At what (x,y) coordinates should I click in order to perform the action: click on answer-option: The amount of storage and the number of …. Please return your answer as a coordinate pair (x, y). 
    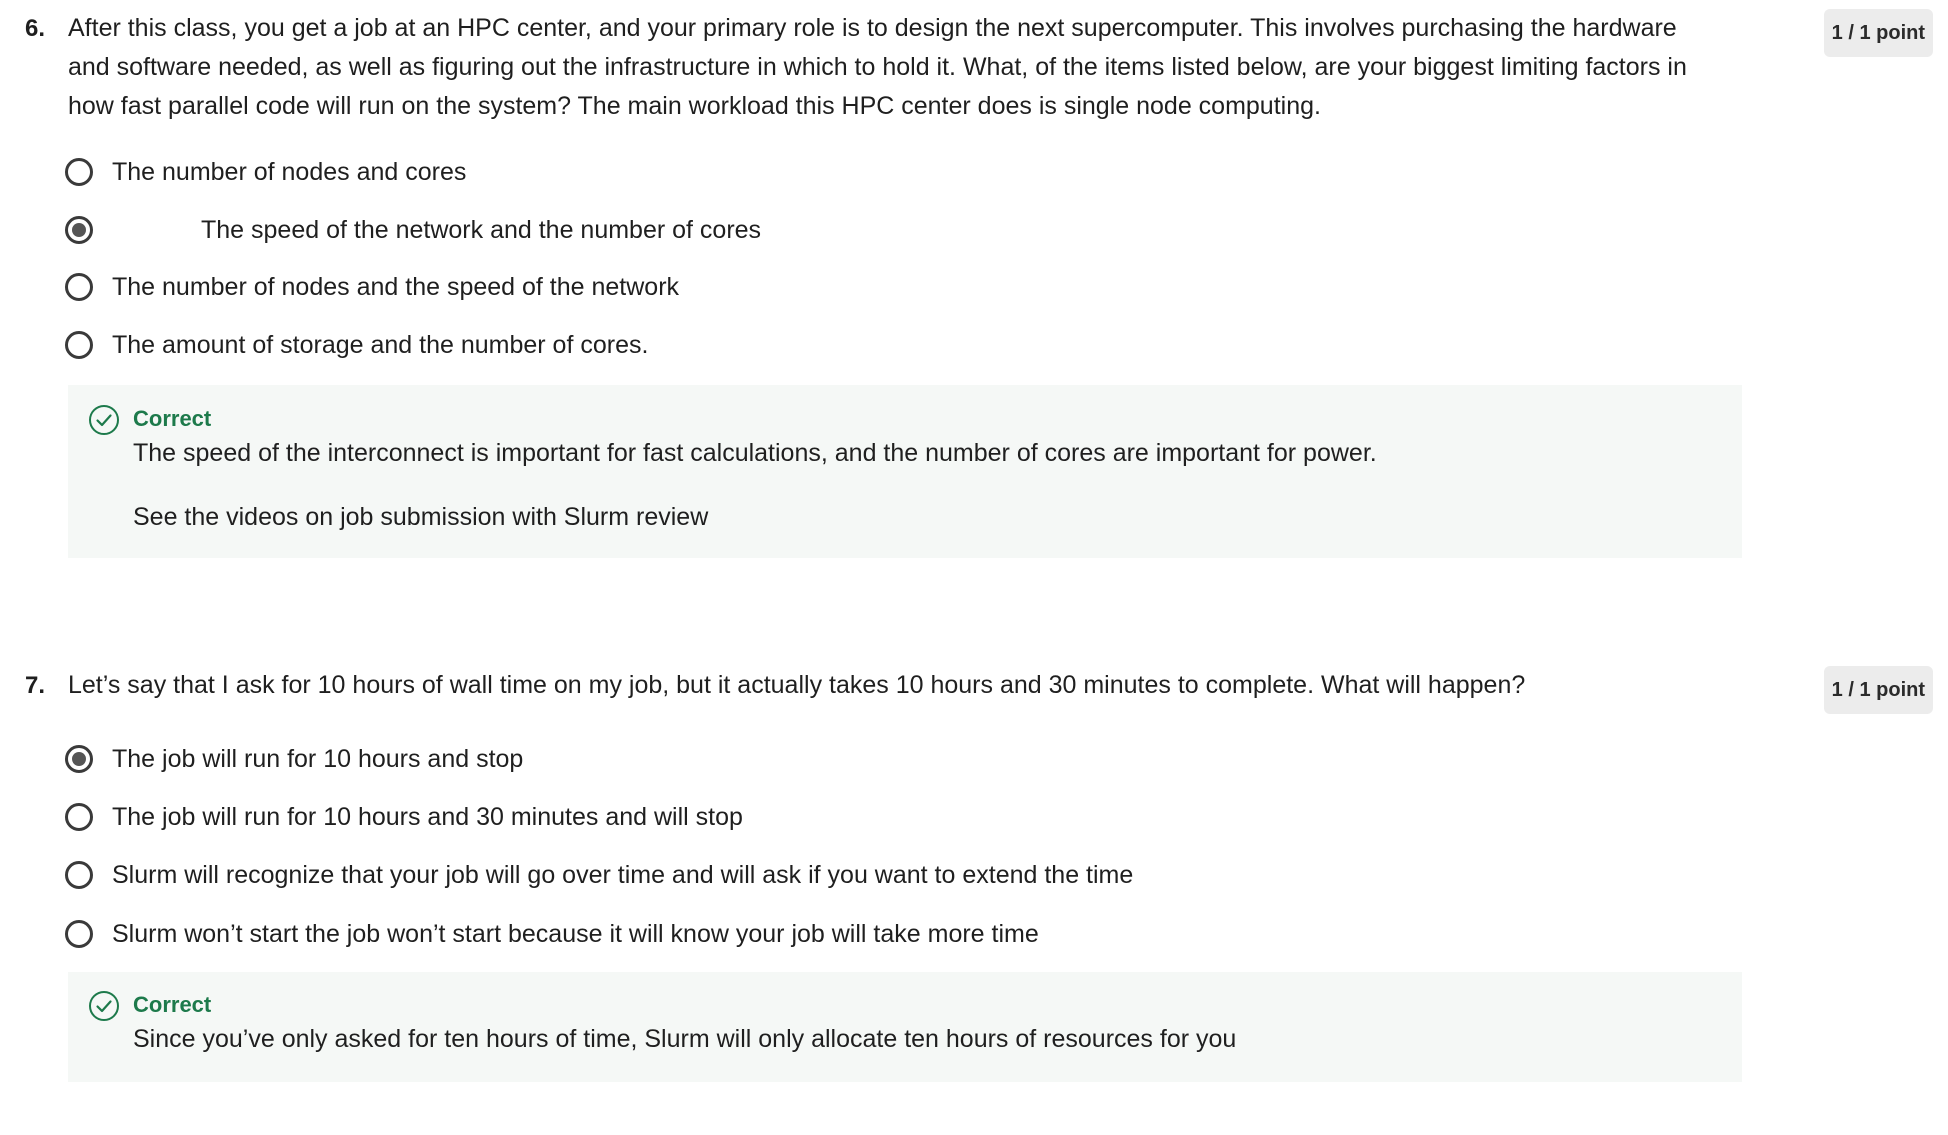
    Looking at the image, I should click on (356, 345).